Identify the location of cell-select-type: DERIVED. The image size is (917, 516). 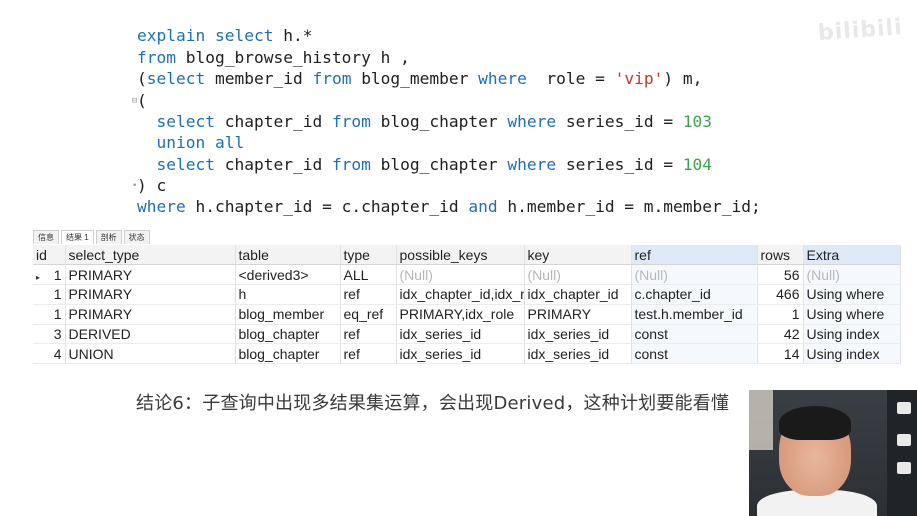
(150, 334).